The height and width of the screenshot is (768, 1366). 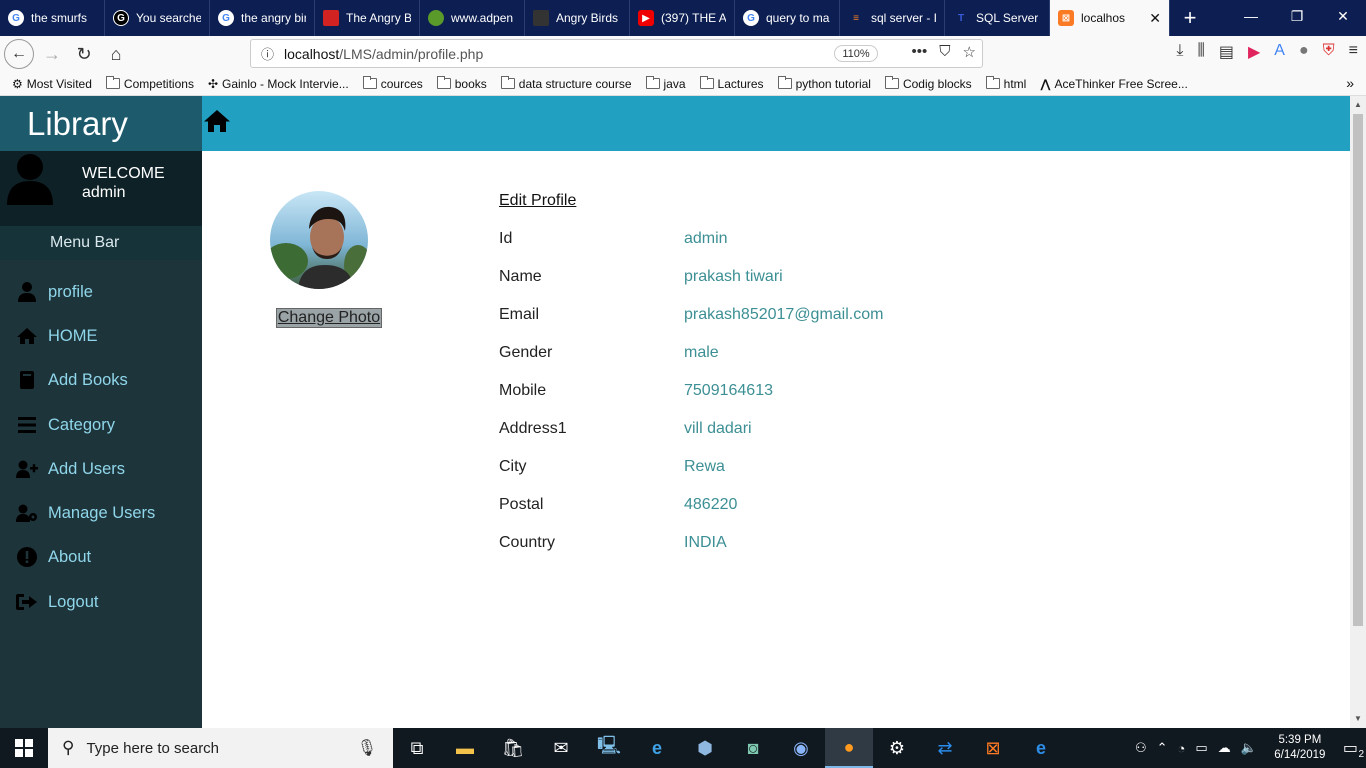 I want to click on teamviewer-icon: ⇄, so click(x=945, y=748).